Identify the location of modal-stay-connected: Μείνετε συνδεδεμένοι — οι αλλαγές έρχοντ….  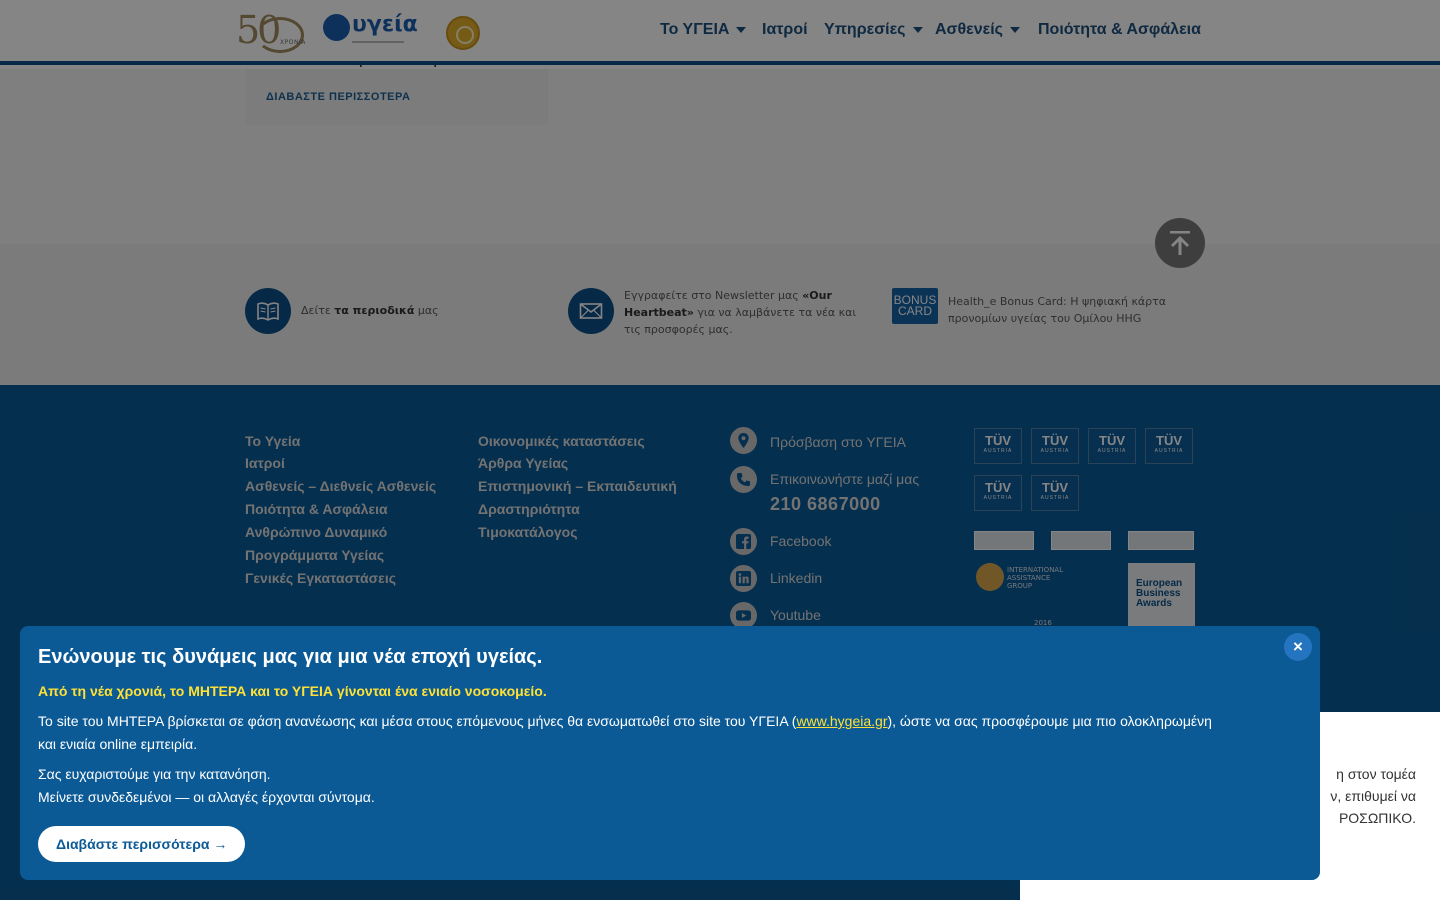
(206, 797).